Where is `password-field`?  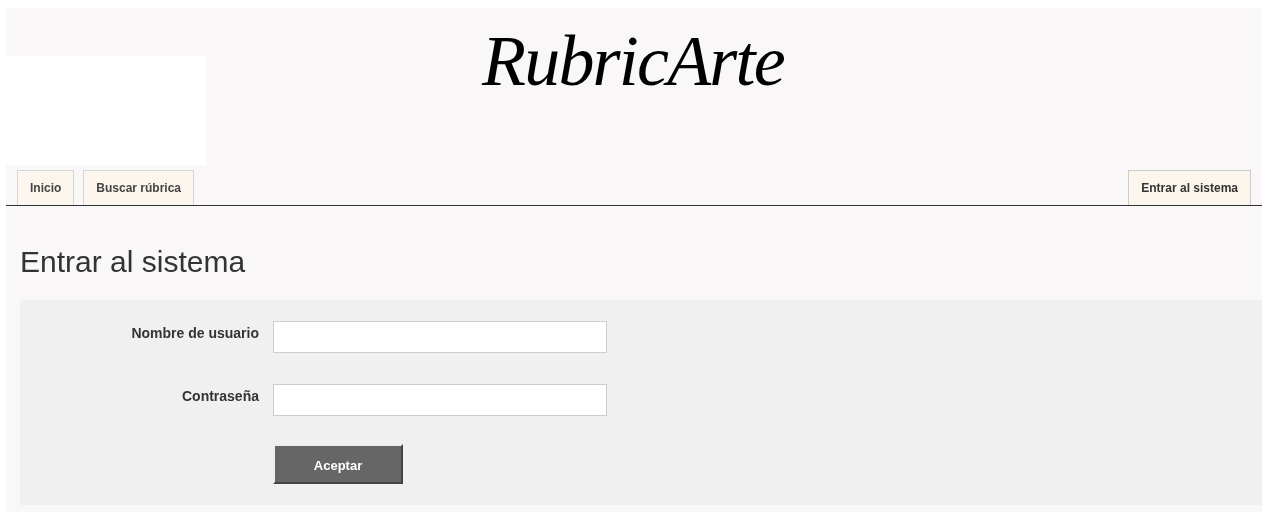
password-field is located at coordinates (440, 400).